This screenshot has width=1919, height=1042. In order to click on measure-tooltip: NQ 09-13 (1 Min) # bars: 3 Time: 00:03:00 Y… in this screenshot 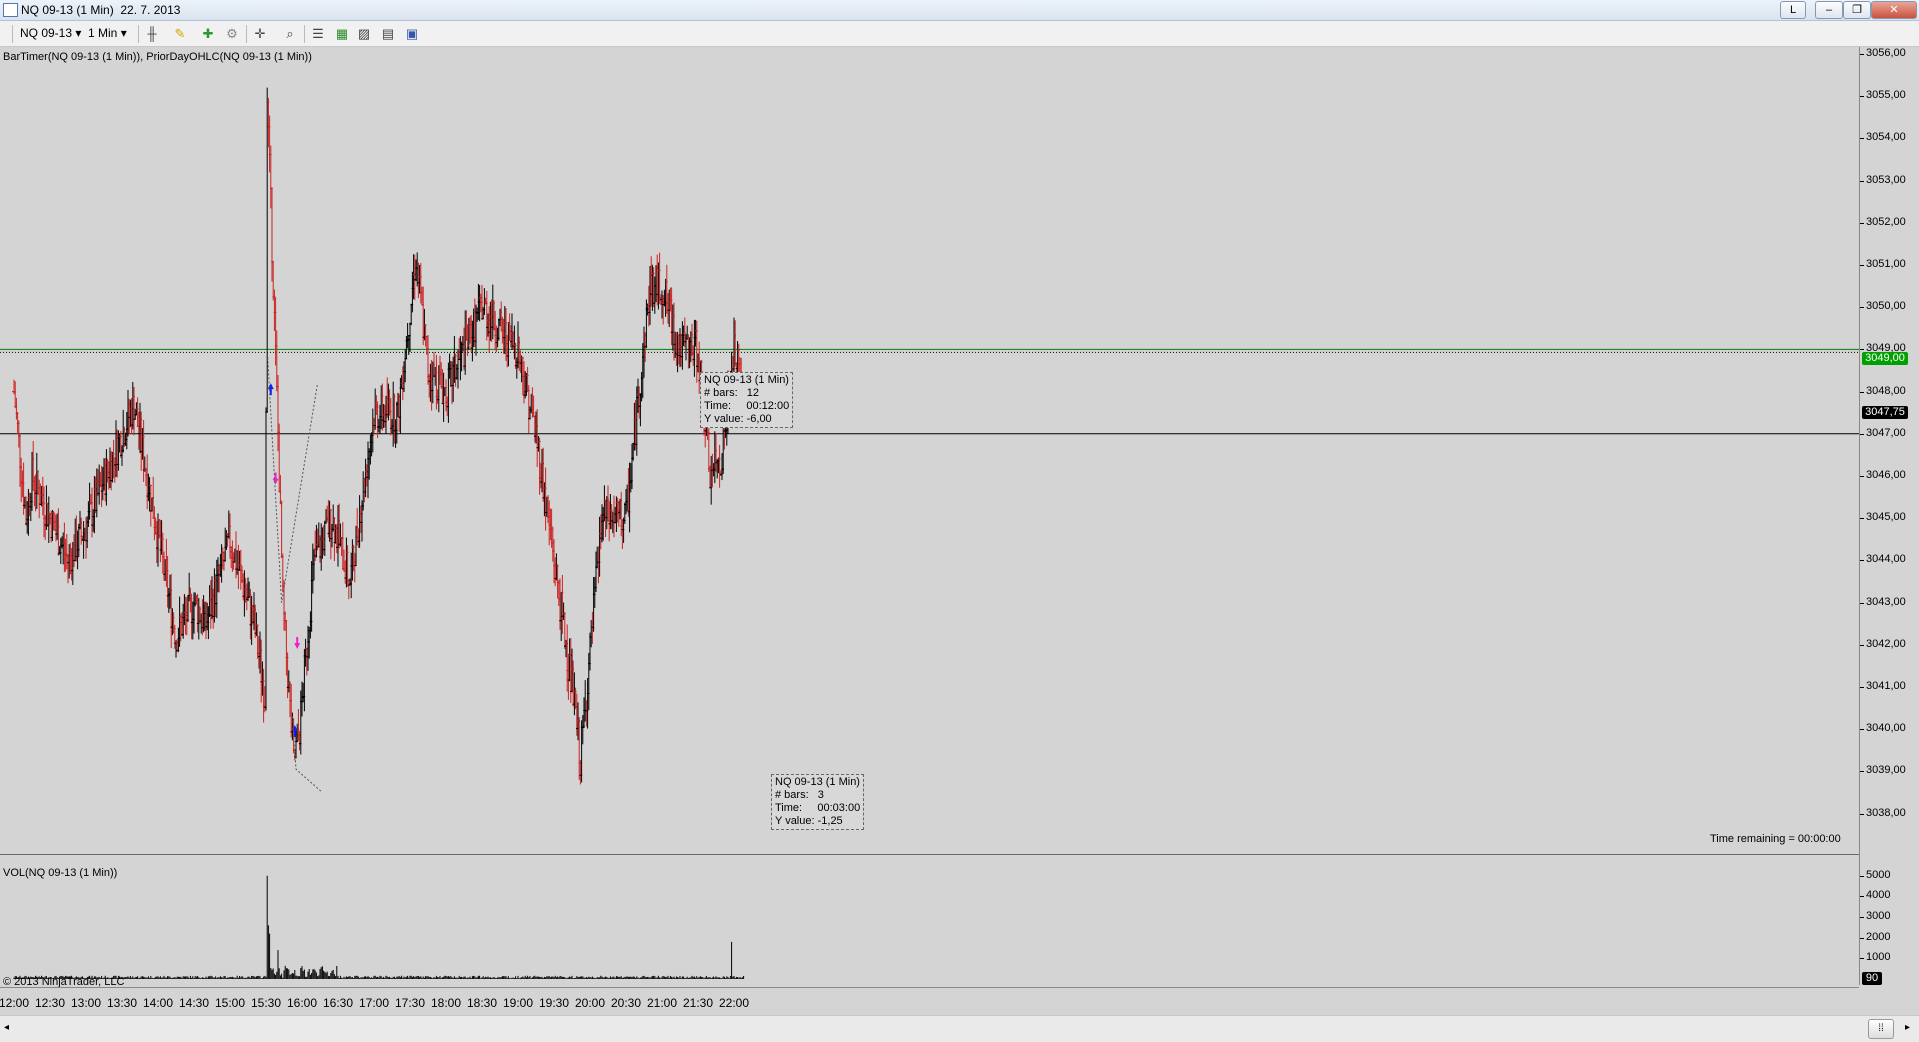, I will do `click(818, 802)`.